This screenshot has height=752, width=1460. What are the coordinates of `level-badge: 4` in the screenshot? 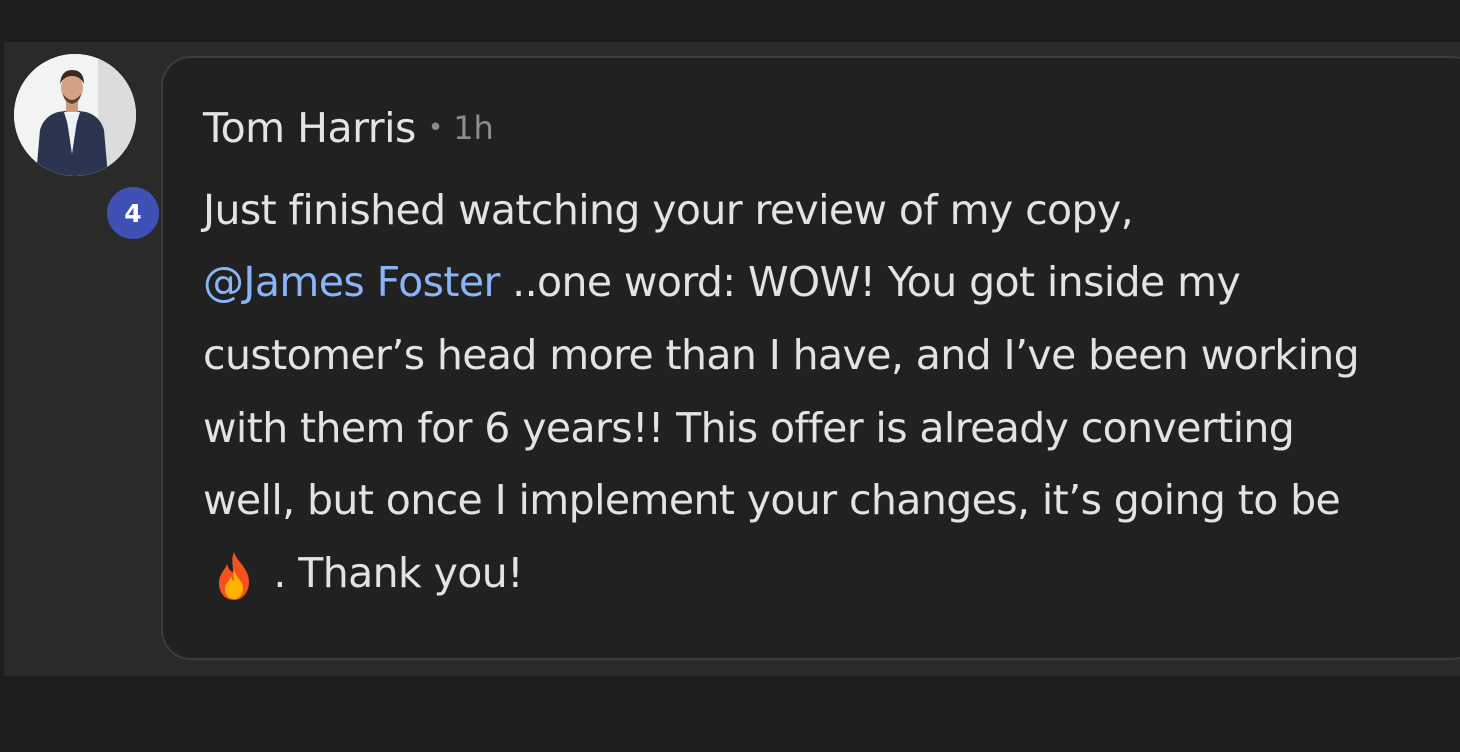 It's located at (133, 213).